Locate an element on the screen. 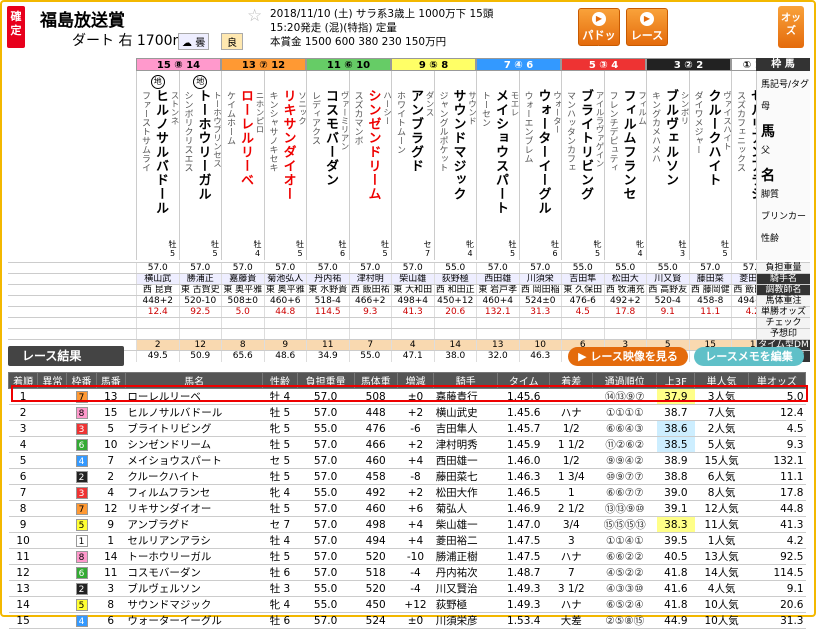 This screenshot has height=629, width=816. favorite-star-icon: ☆ is located at coordinates (254, 16).